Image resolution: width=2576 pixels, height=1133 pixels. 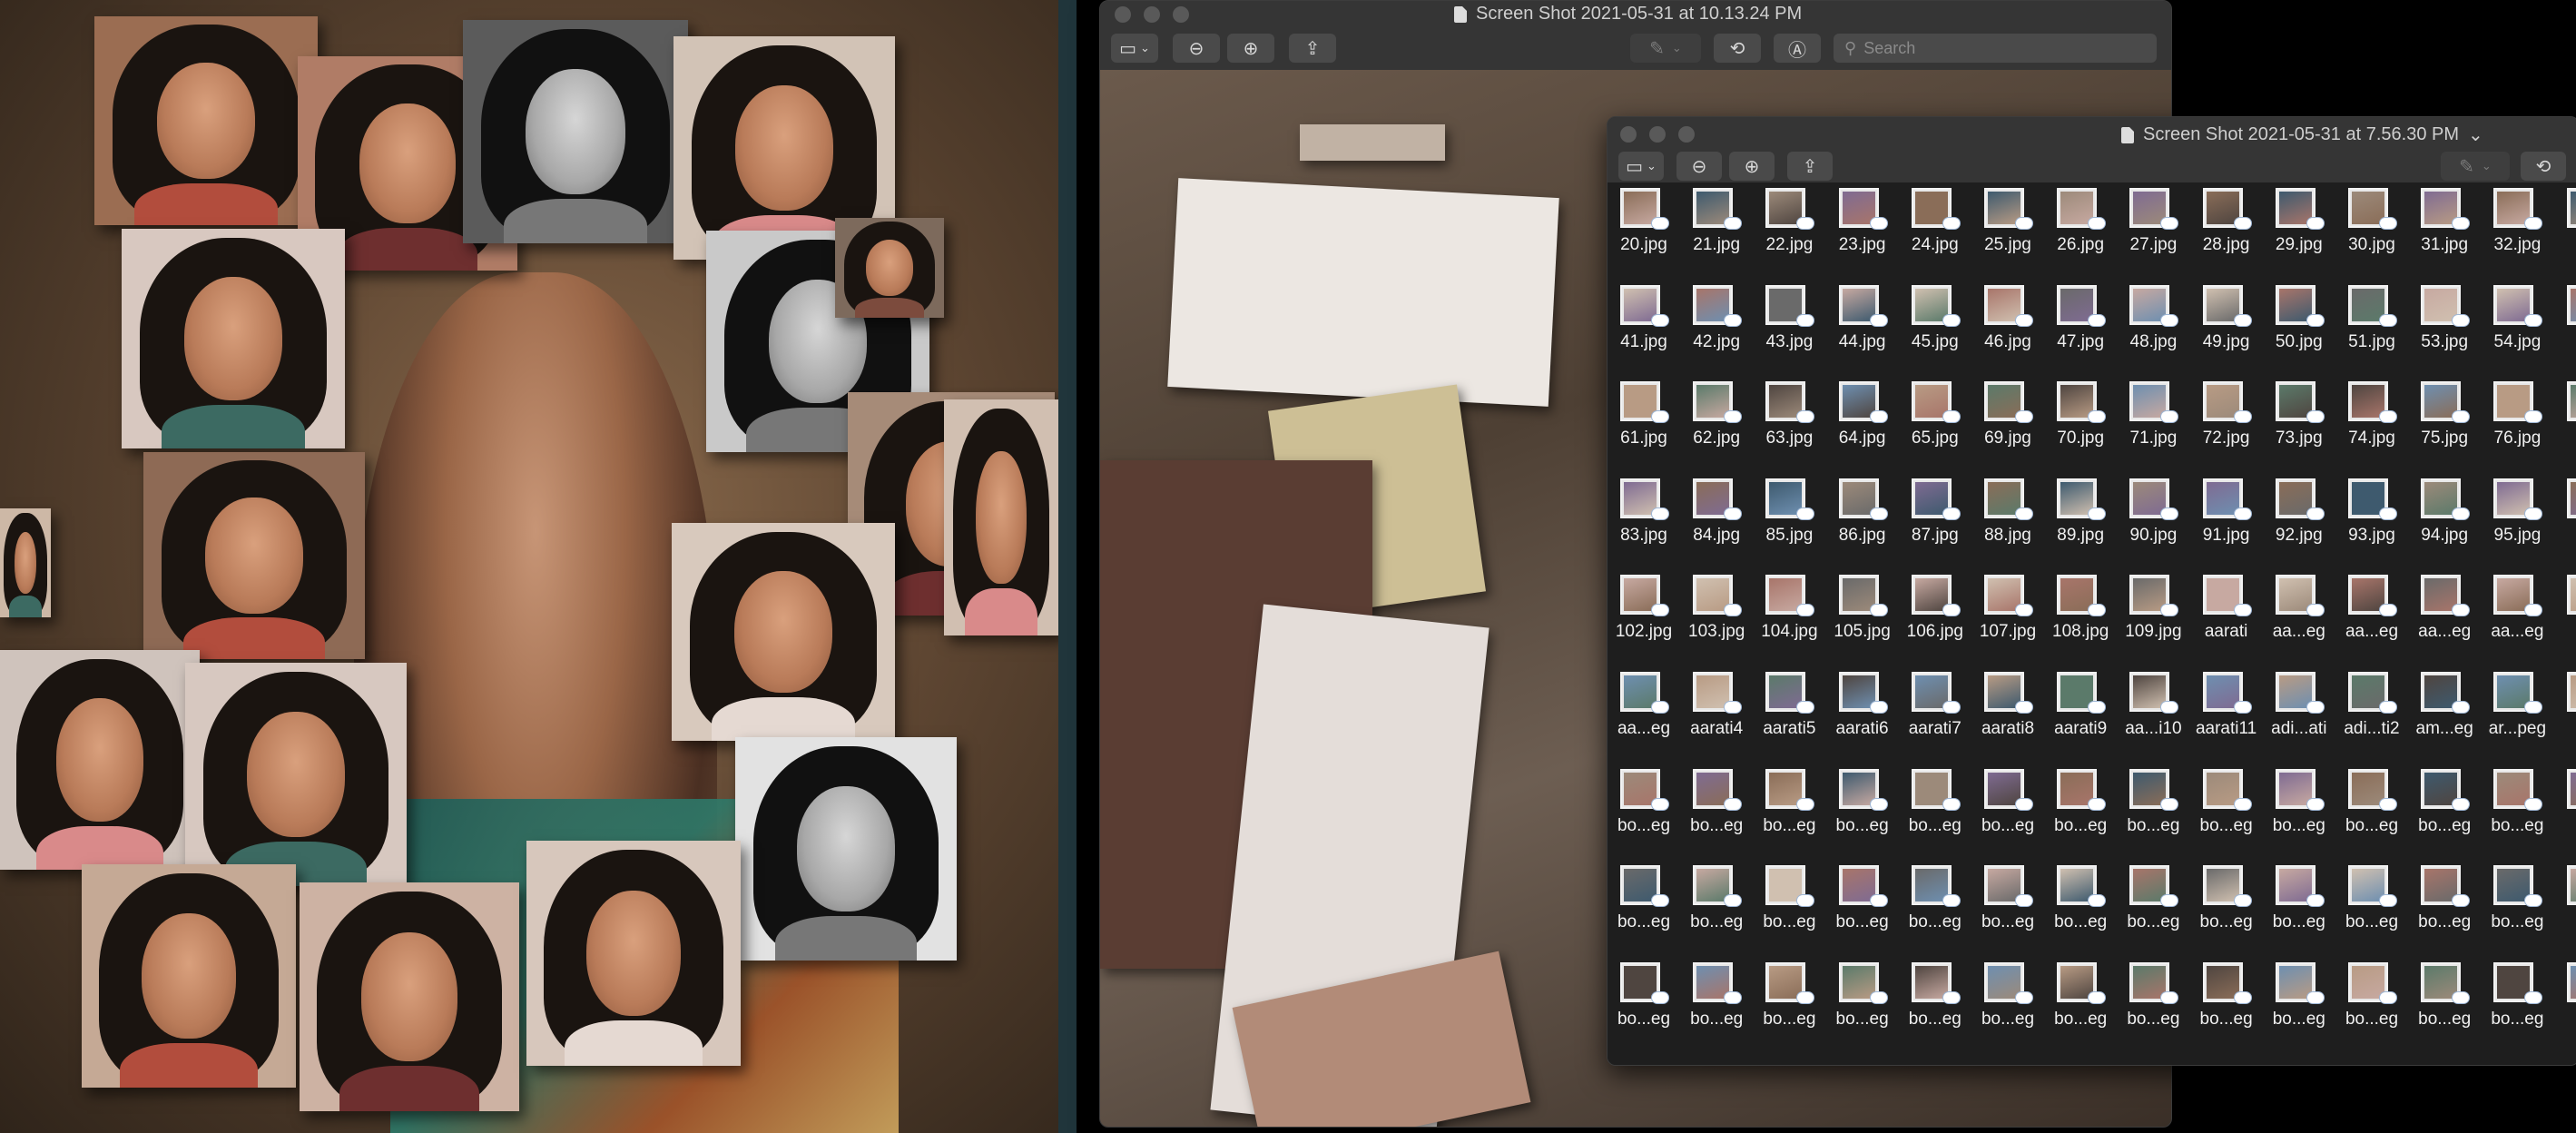 What do you see at coordinates (2517, 523) in the screenshot?
I see `thumbnail-item: 95.jpg` at bounding box center [2517, 523].